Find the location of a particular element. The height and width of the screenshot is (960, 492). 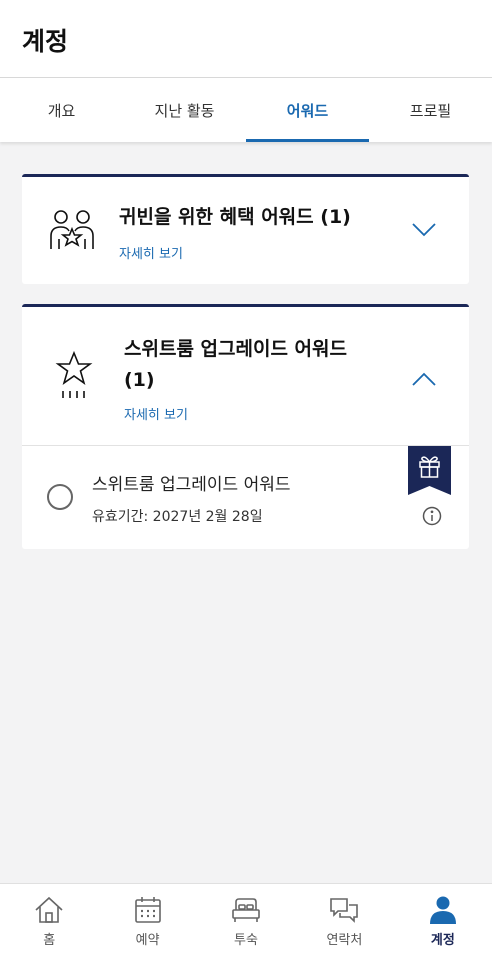

nav-label-stays: 투숙 is located at coordinates (246, 940).